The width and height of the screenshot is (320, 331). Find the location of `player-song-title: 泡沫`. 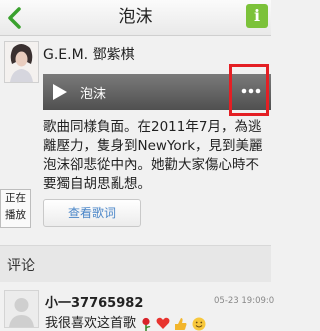

player-song-title: 泡沫 is located at coordinates (93, 94).